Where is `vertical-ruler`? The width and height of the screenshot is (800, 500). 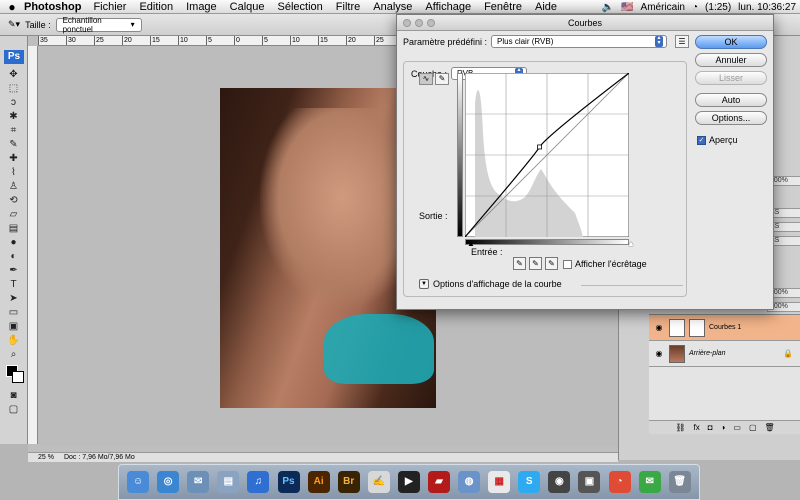 vertical-ruler is located at coordinates (33, 245).